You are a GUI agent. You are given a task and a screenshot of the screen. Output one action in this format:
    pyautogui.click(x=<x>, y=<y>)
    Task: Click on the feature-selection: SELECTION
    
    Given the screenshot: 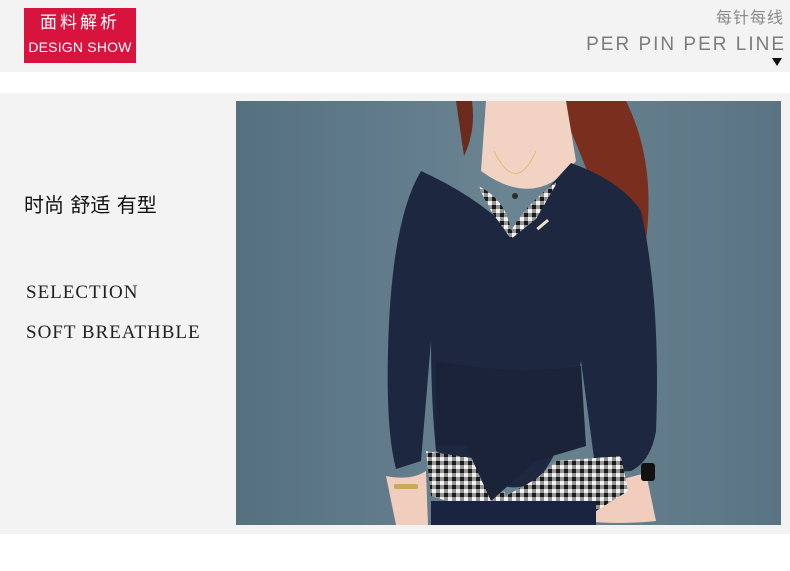 What is the action you would take?
    pyautogui.click(x=82, y=292)
    